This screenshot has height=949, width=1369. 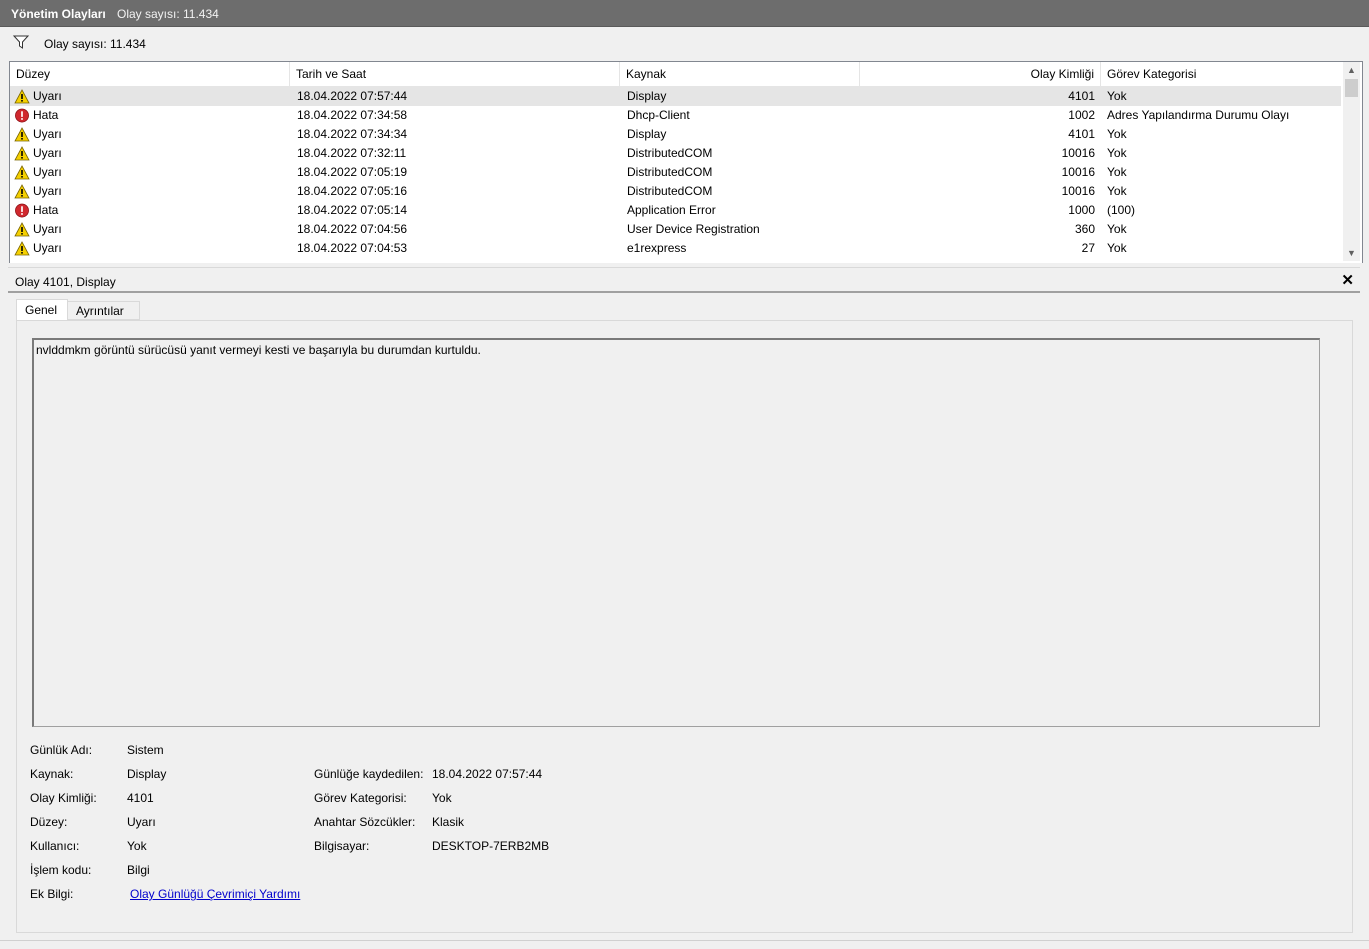 I want to click on title-bar: Yönetim Olayları Olay sayısı: 11.434, so click(x=684, y=13).